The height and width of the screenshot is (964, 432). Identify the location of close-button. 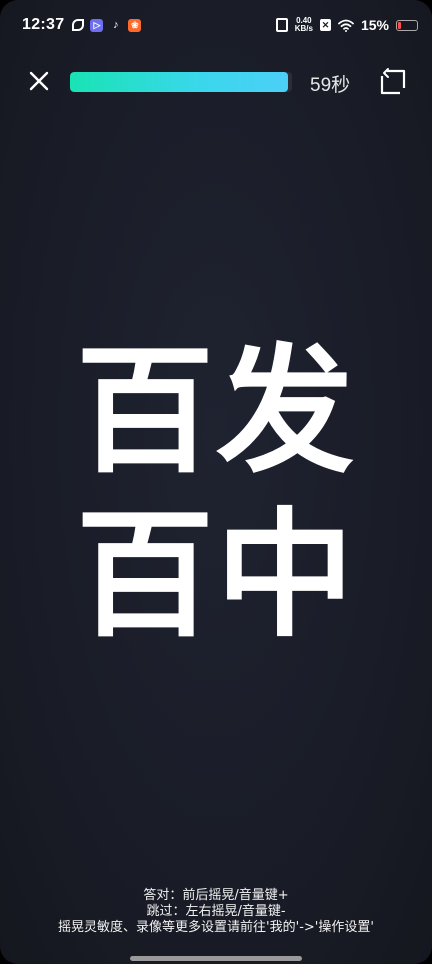
(39, 81).